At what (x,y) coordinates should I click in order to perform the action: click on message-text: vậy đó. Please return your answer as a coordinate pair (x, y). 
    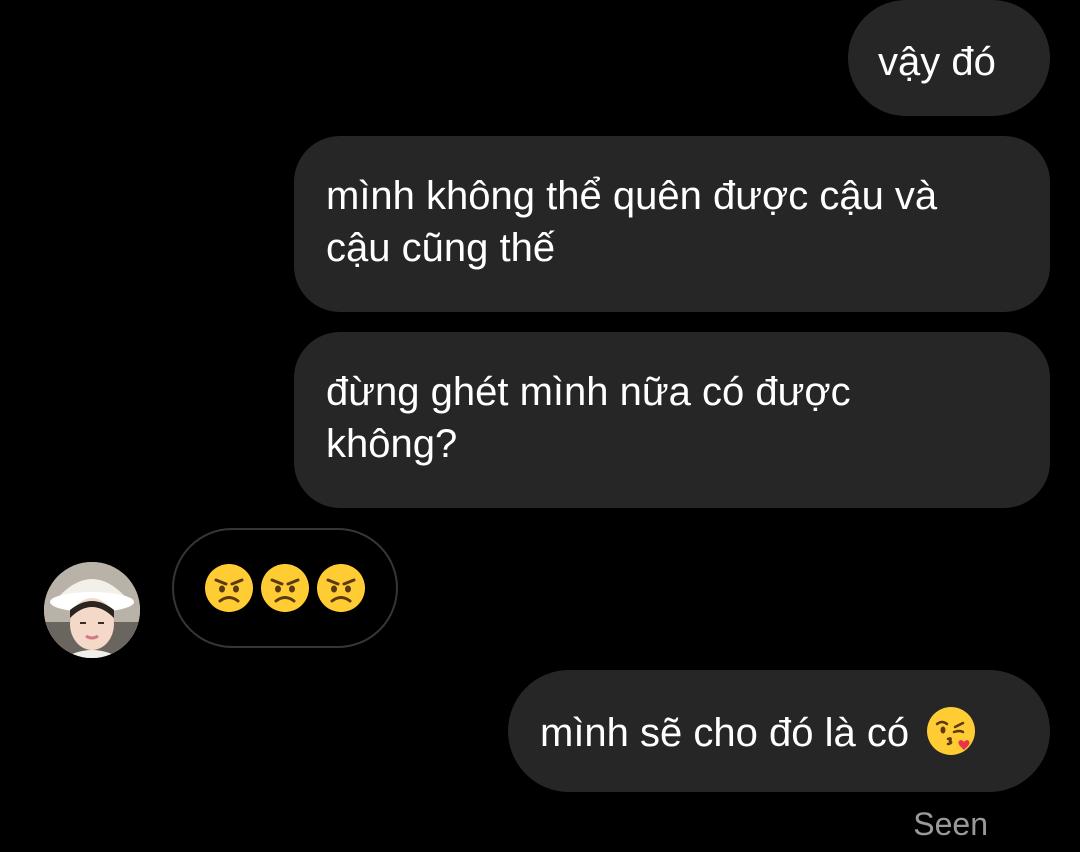
    Looking at the image, I should click on (937, 62).